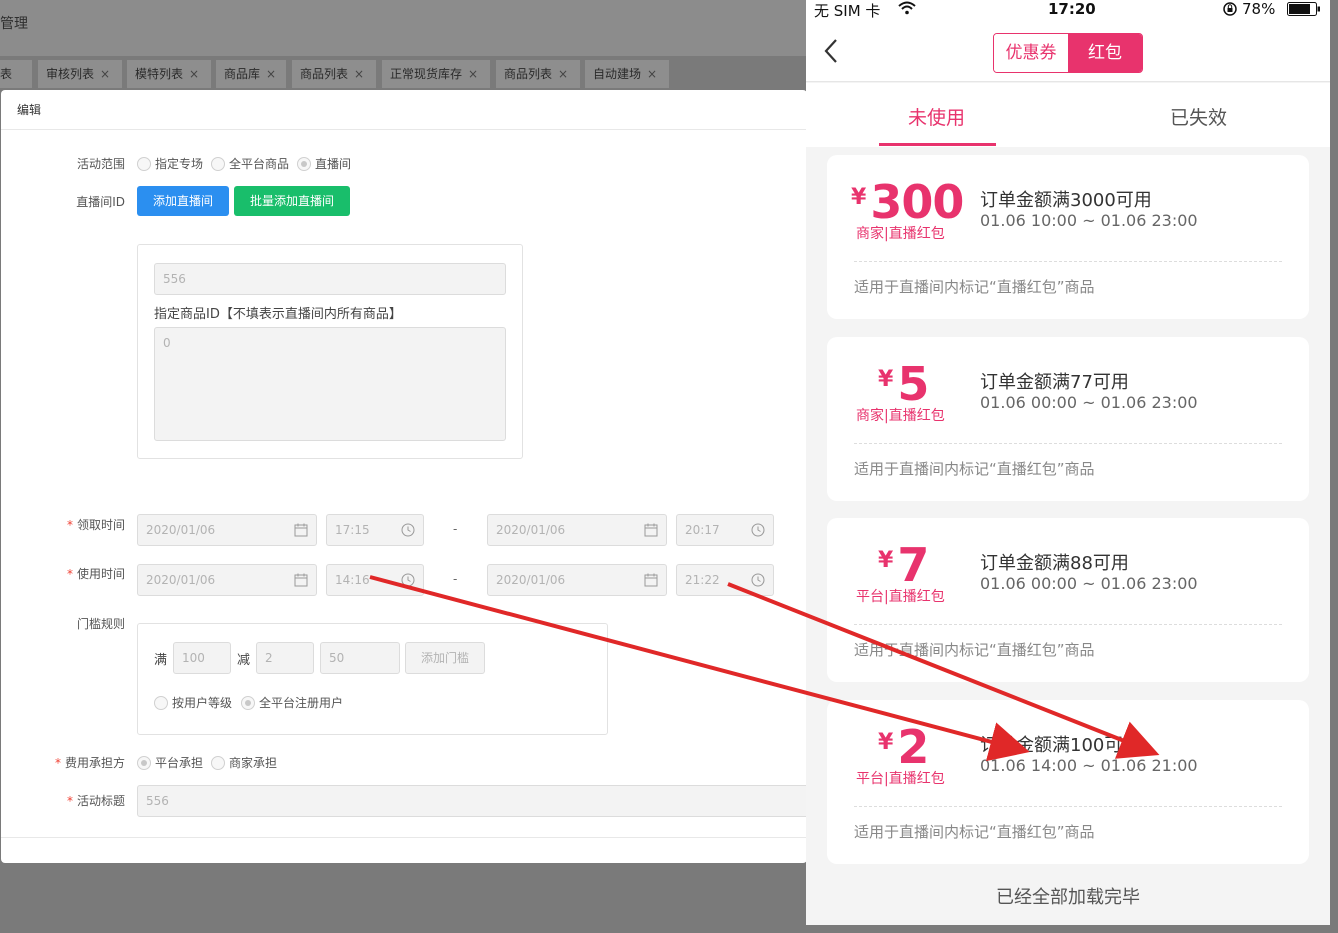  I want to click on scope-radio-all: 全平台商品, so click(250, 163).